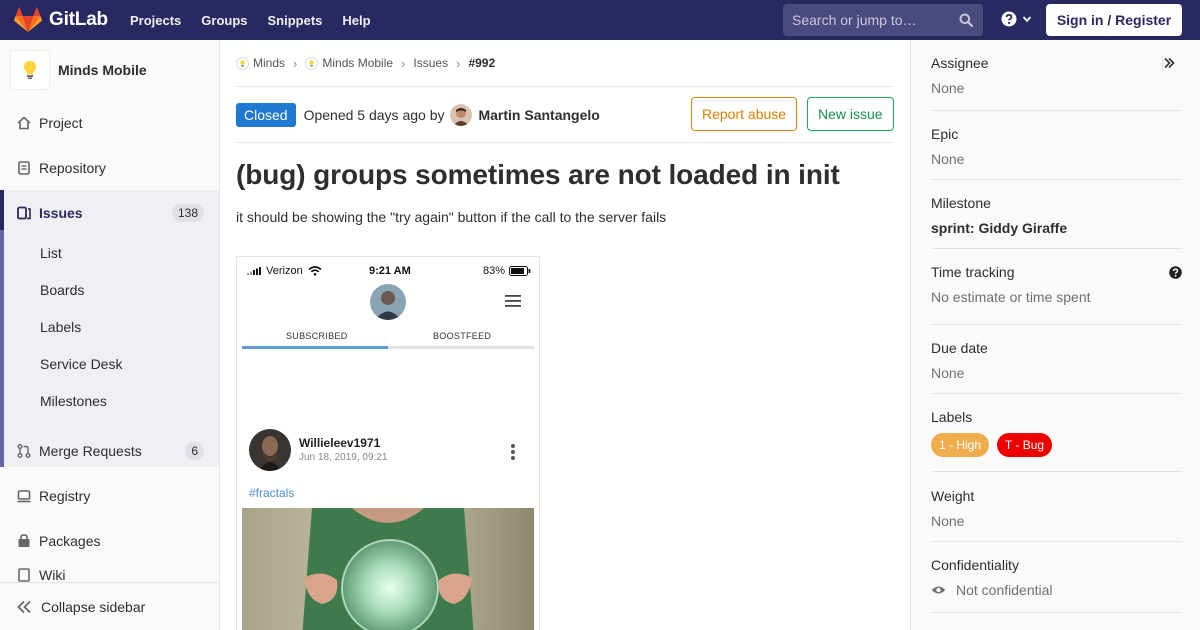  I want to click on project-header: Minds Mobile, so click(109, 70).